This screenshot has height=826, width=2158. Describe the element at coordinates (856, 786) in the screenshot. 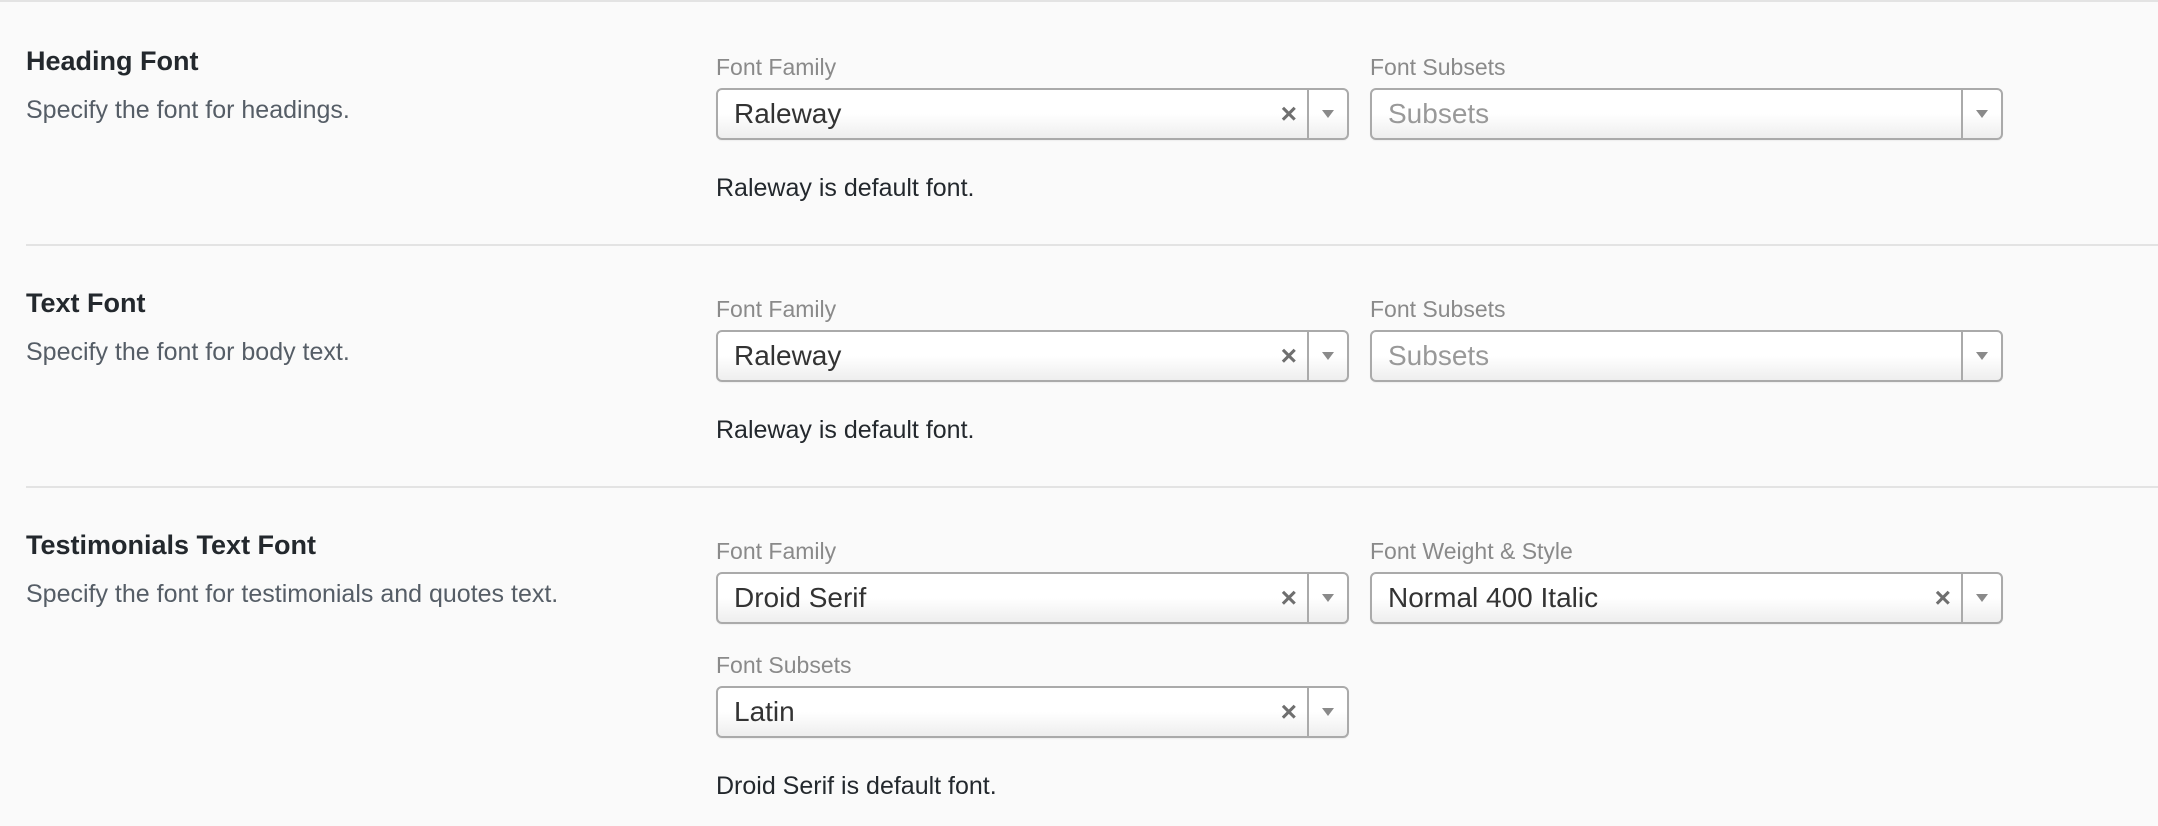

I see `default-font-note: Droid Serif is default font.` at that location.